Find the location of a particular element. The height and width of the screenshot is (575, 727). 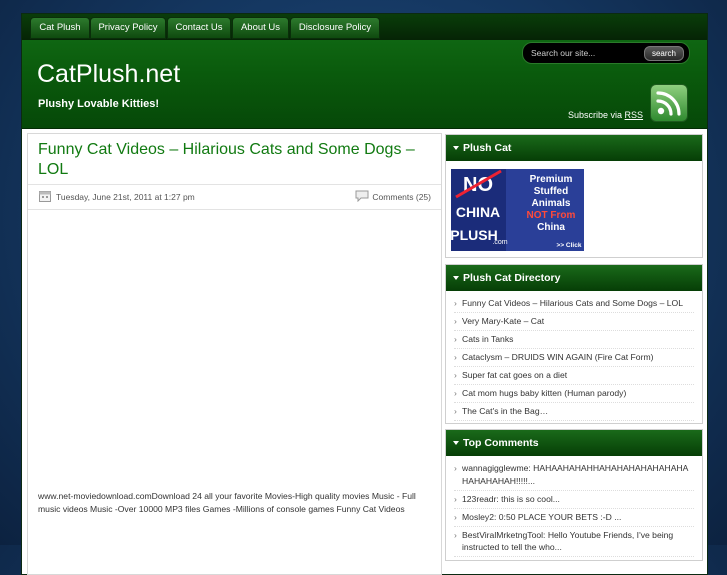

site-tagline: Plushy Lovable Kitties! is located at coordinates (99, 104).